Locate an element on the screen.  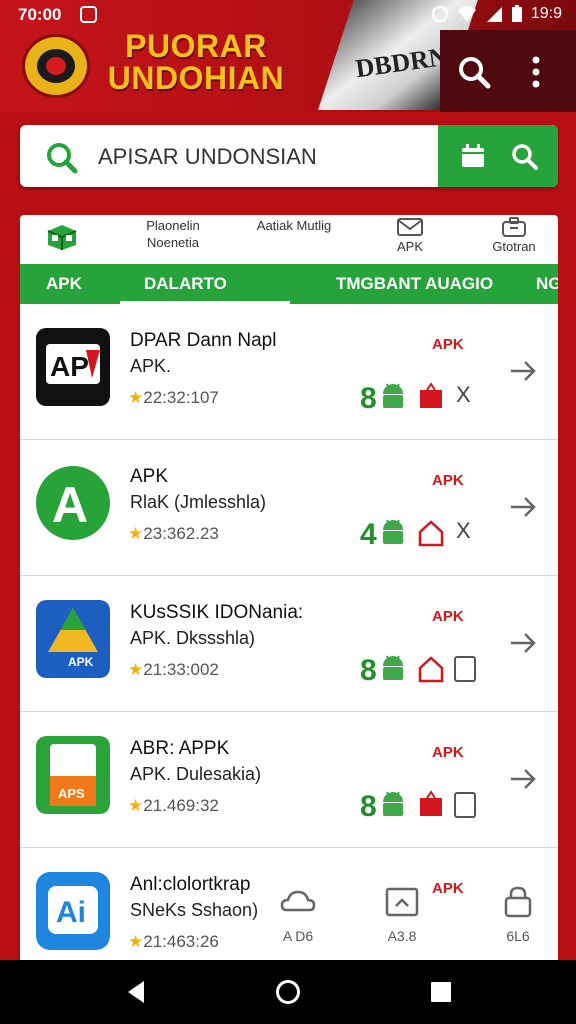
app-title: DPAR Dann Napl is located at coordinates (203, 340).